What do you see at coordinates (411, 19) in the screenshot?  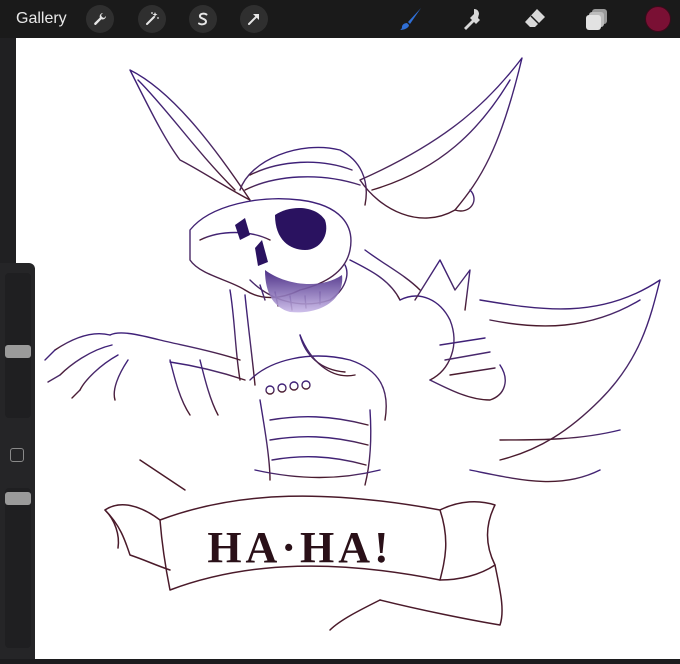 I see `brush-icon` at bounding box center [411, 19].